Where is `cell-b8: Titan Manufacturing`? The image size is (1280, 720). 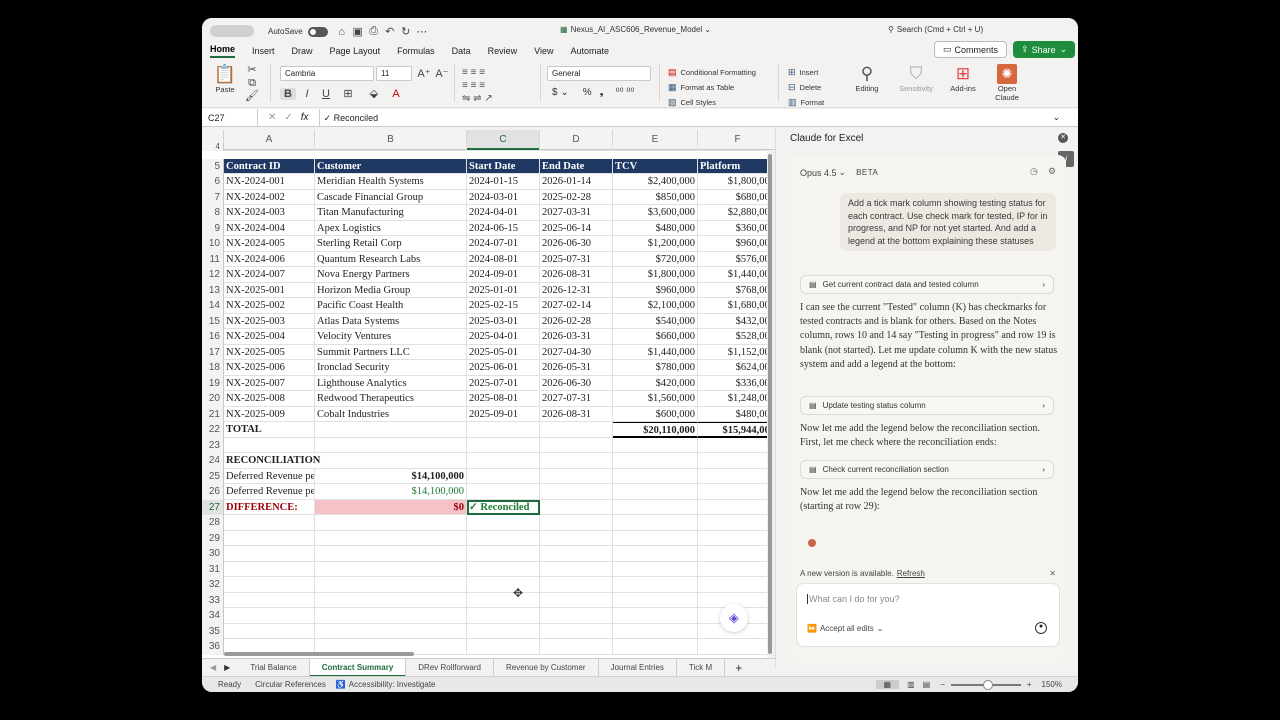
cell-b8: Titan Manufacturing is located at coordinates (391, 213).